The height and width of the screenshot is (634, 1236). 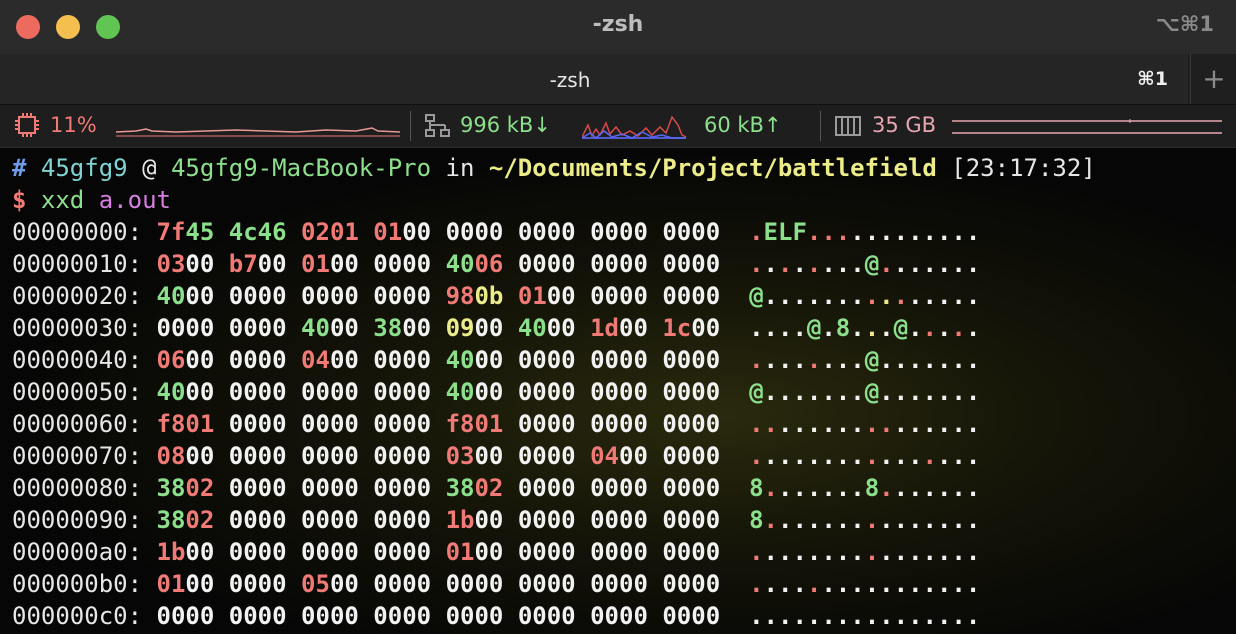 I want to click on network-upload: 60 kB↑, so click(x=743, y=125).